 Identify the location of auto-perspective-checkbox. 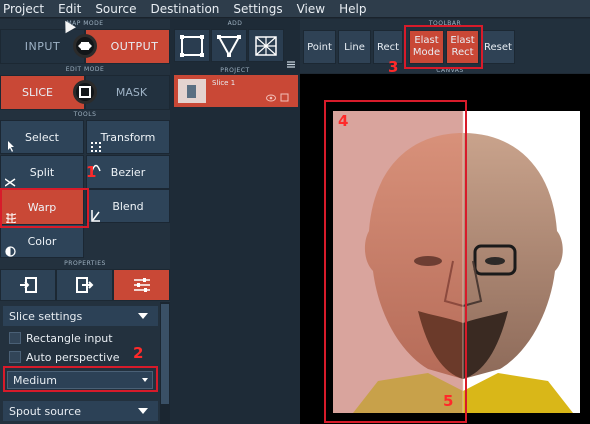
(15, 357).